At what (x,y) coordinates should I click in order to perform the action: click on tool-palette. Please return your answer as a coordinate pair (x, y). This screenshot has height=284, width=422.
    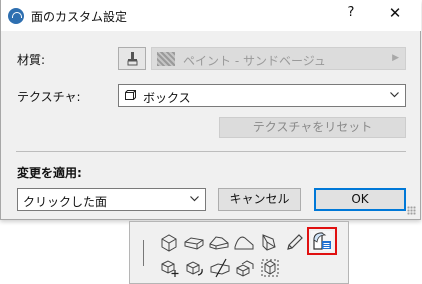
    Looking at the image, I should click on (239, 252).